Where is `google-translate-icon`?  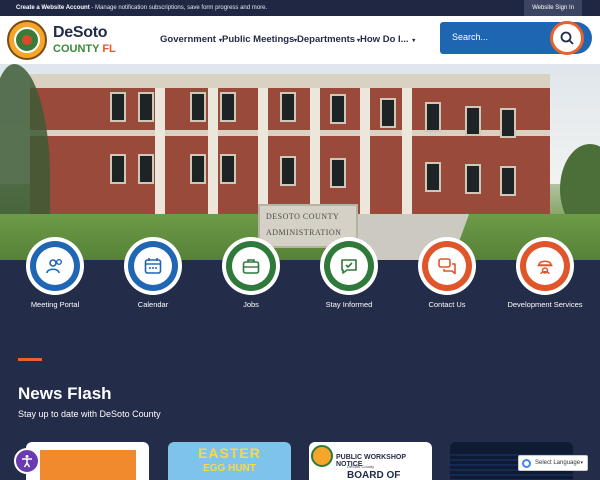
google-translate-icon is located at coordinates (526, 463).